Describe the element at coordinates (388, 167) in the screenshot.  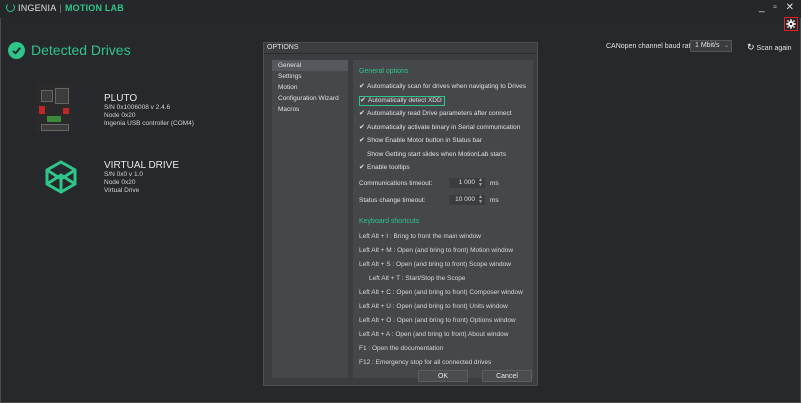
I see `option-label: Enable tooltips` at that location.